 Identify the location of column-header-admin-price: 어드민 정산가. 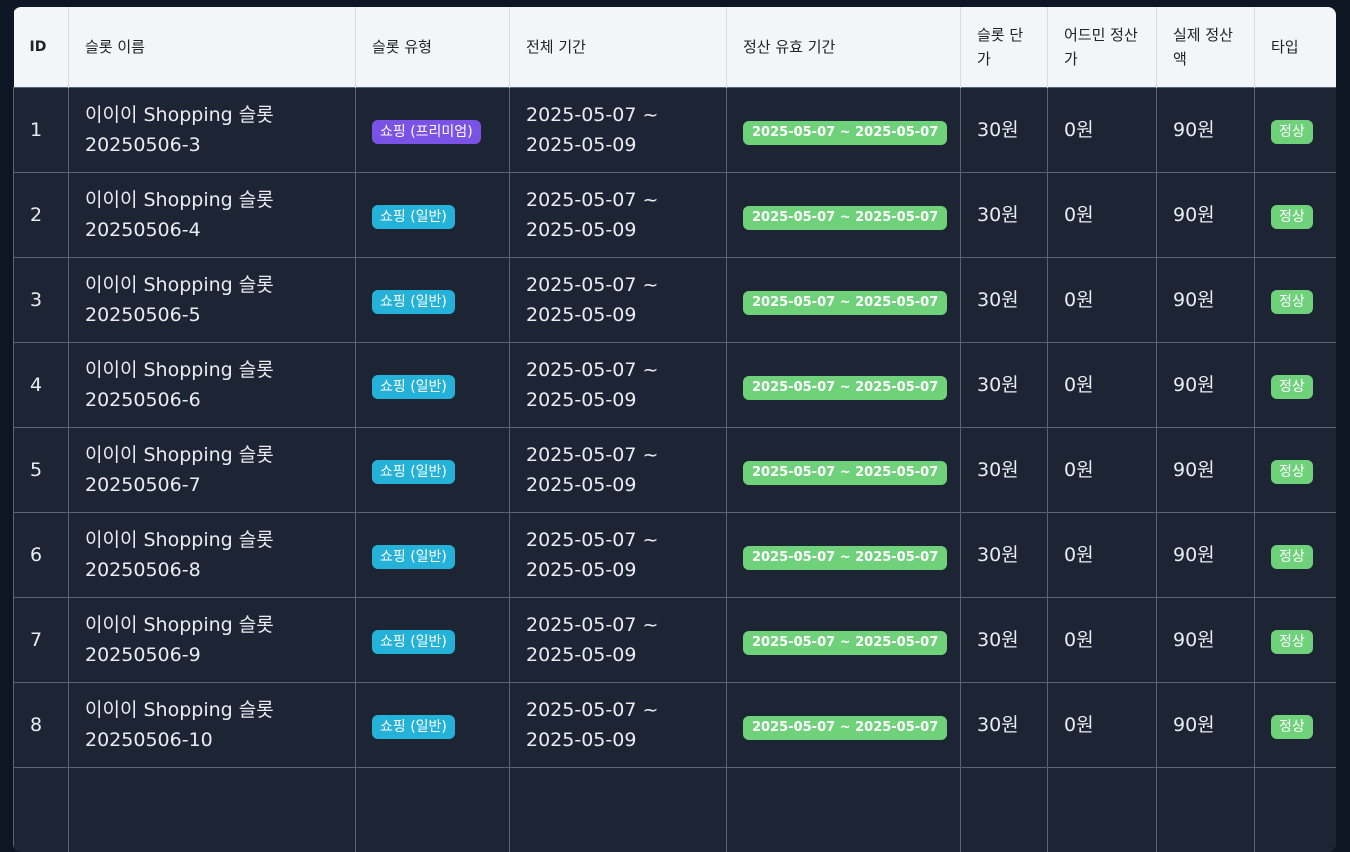
(1102, 47).